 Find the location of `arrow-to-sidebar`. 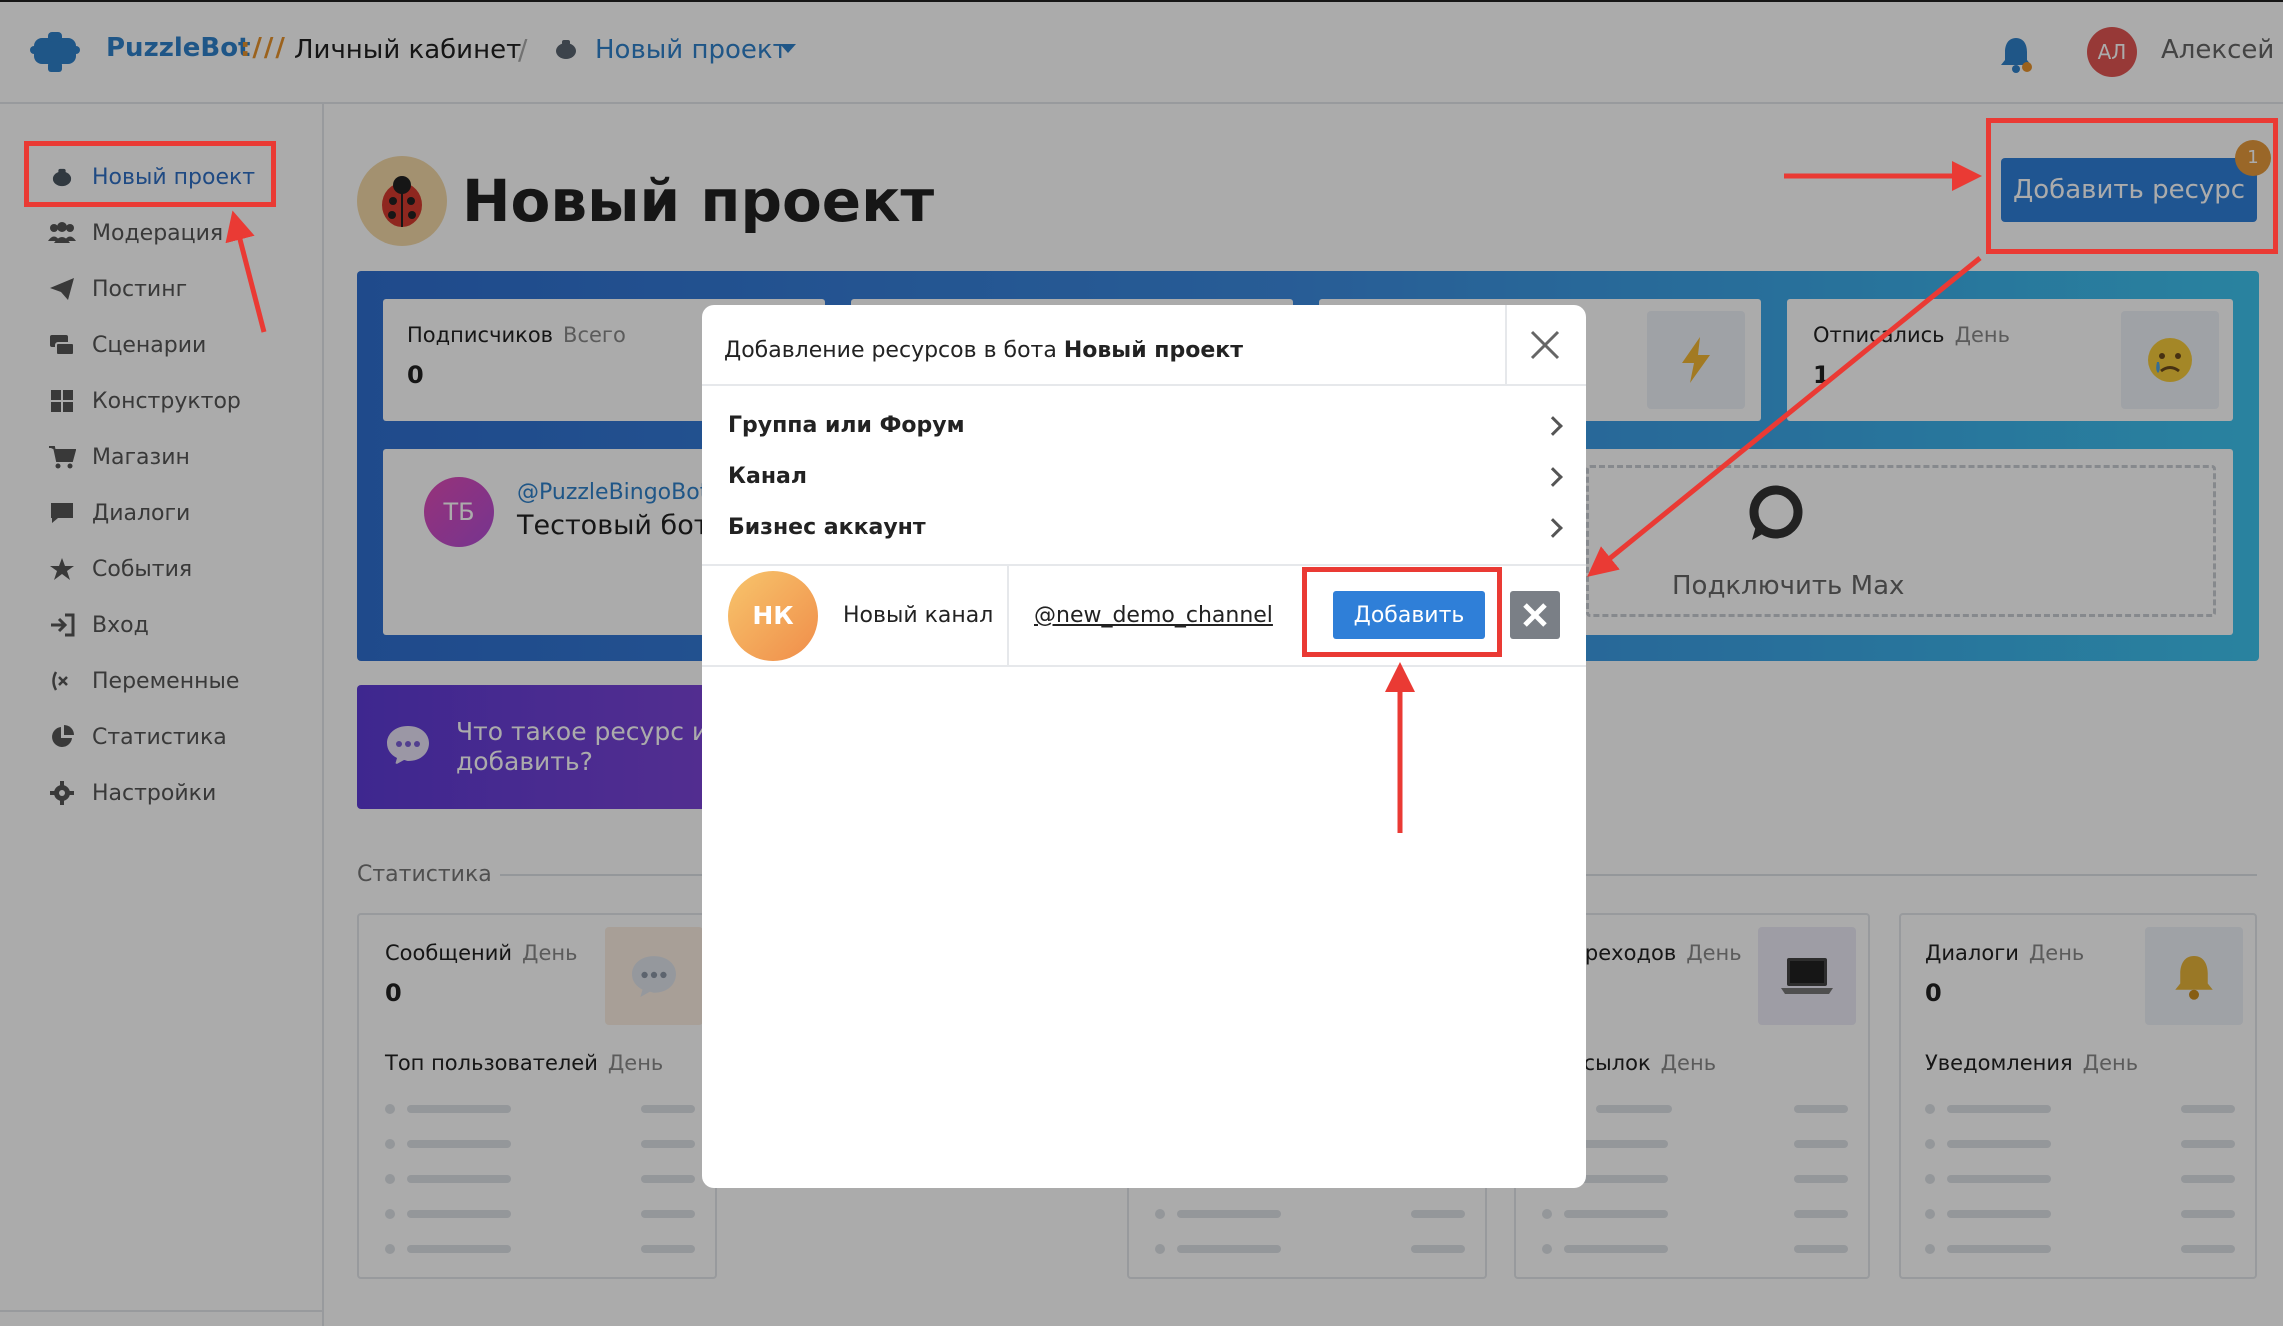

arrow-to-sidebar is located at coordinates (246, 271).